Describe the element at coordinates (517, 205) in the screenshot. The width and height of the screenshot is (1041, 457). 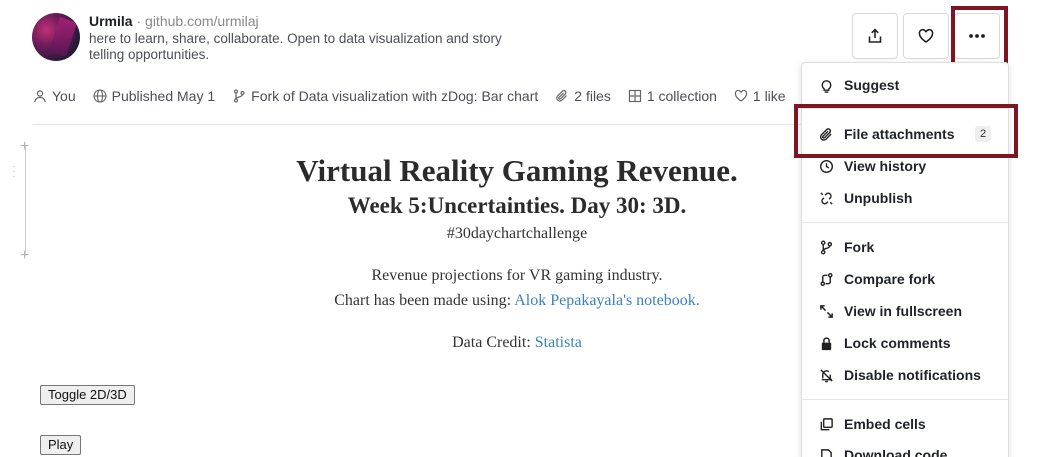
I see `notebook-subtitle: Week 5:Uncertainties. Day 30: 3D.` at that location.